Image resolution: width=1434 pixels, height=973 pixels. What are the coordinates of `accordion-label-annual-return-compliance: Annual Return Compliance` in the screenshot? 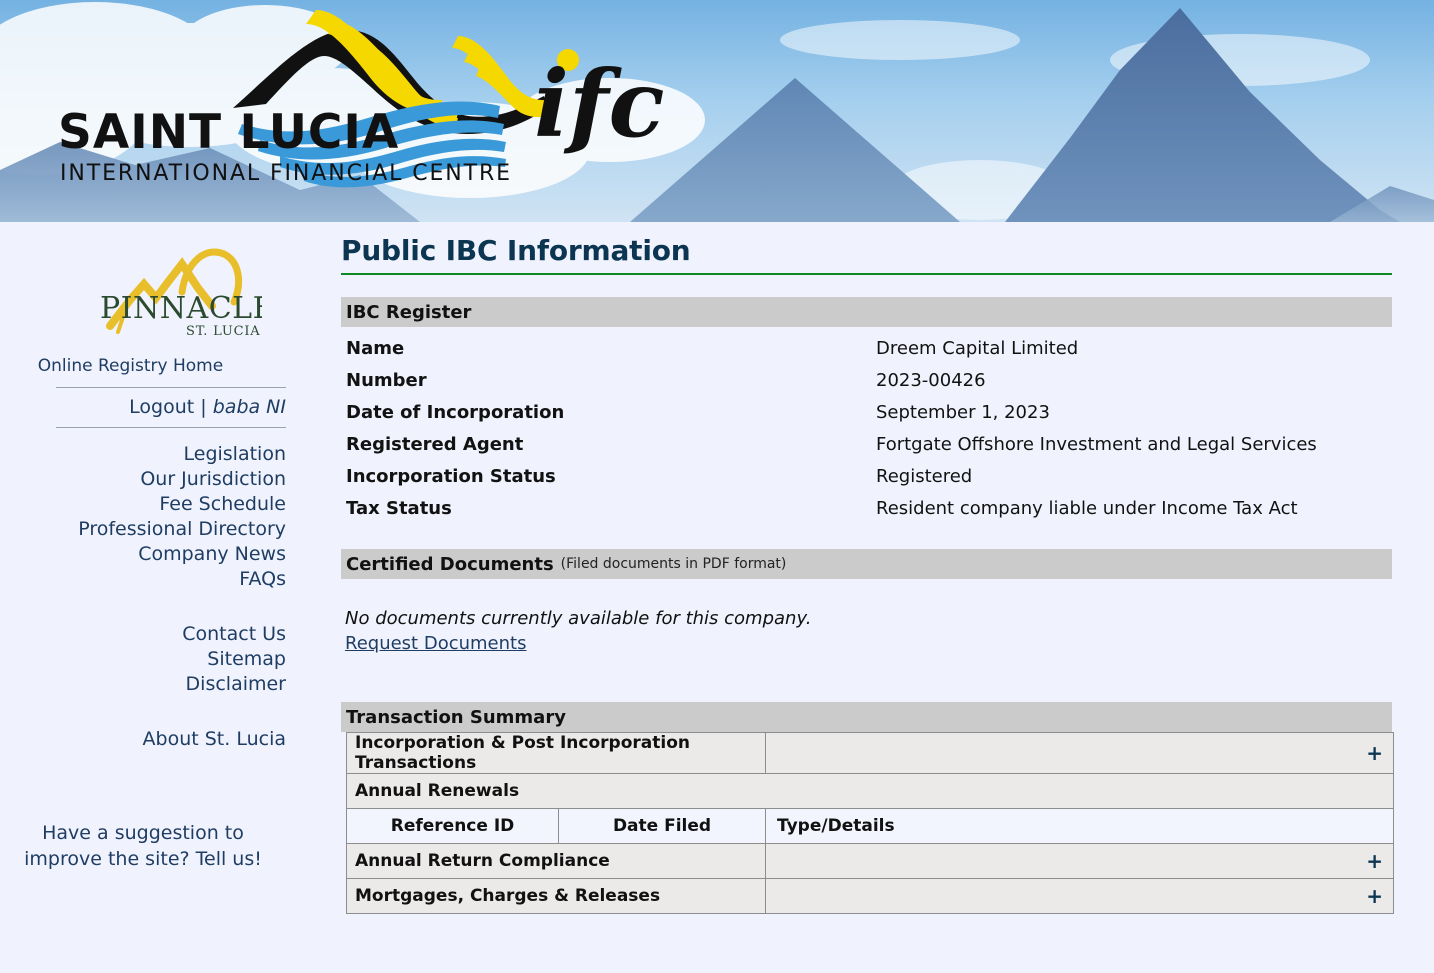 It's located at (556, 861).